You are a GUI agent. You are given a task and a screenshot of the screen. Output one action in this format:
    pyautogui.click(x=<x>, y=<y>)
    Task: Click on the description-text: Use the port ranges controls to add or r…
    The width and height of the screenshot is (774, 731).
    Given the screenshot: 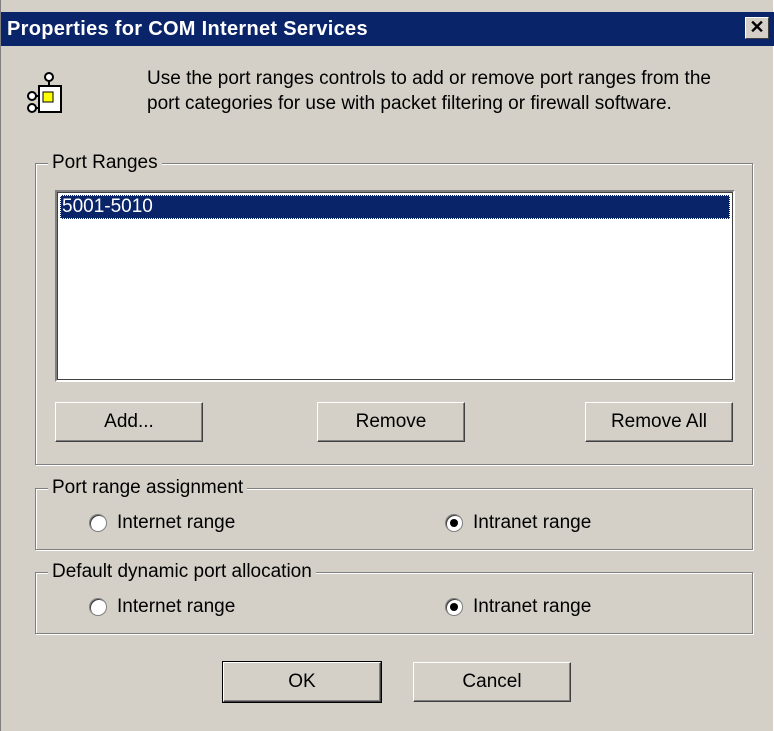 What is the action you would take?
    pyautogui.click(x=429, y=91)
    